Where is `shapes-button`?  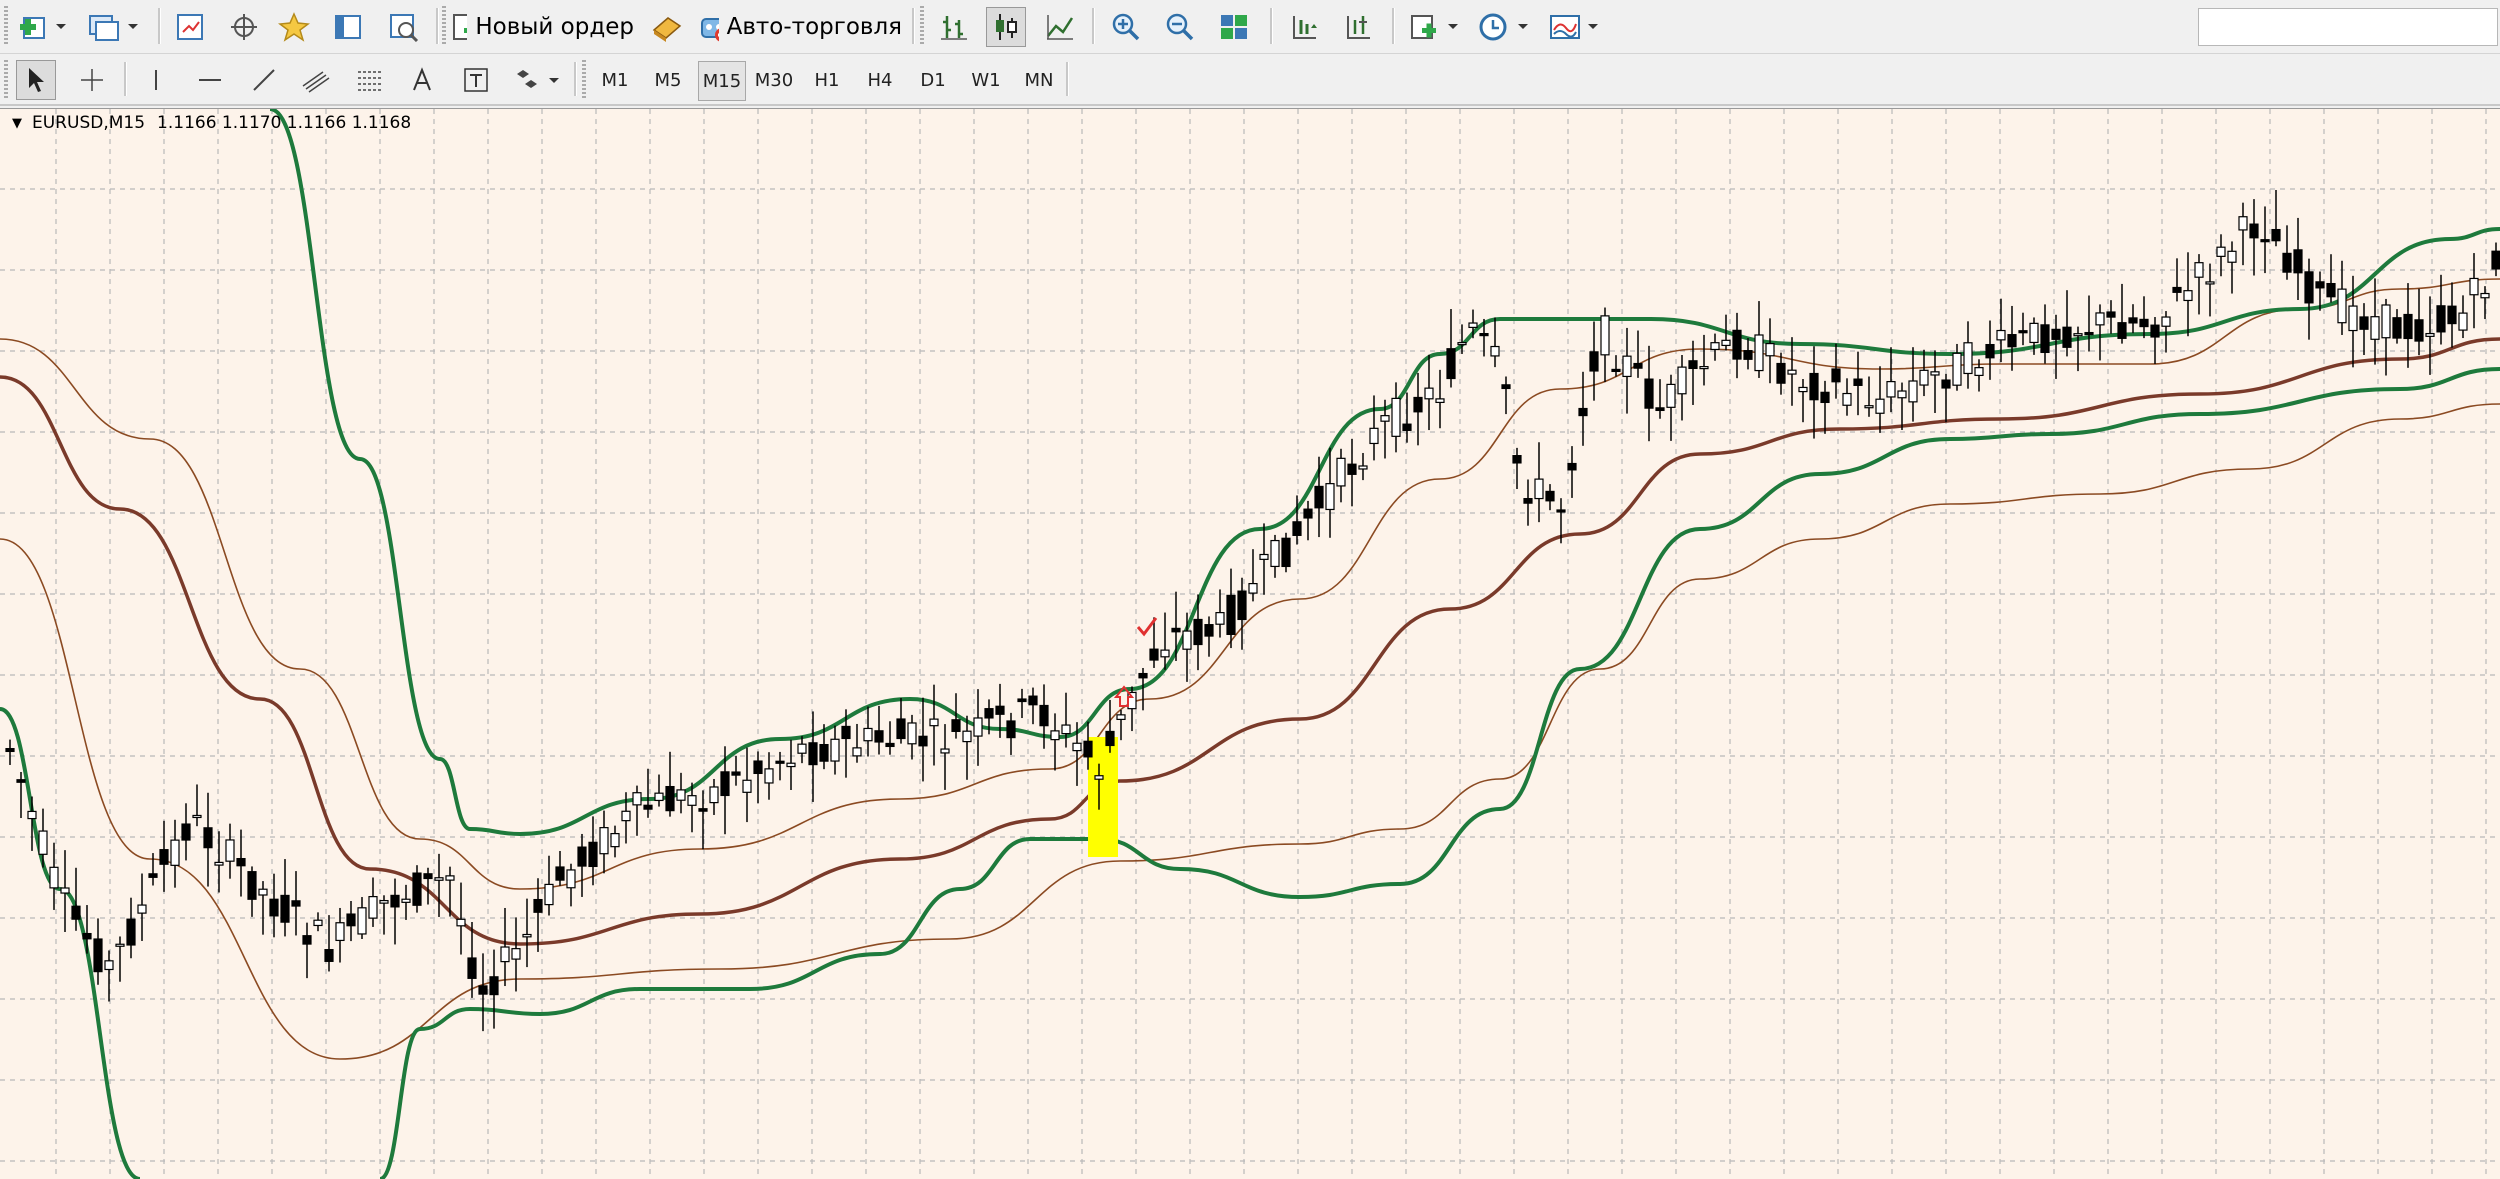 shapes-button is located at coordinates (538, 80).